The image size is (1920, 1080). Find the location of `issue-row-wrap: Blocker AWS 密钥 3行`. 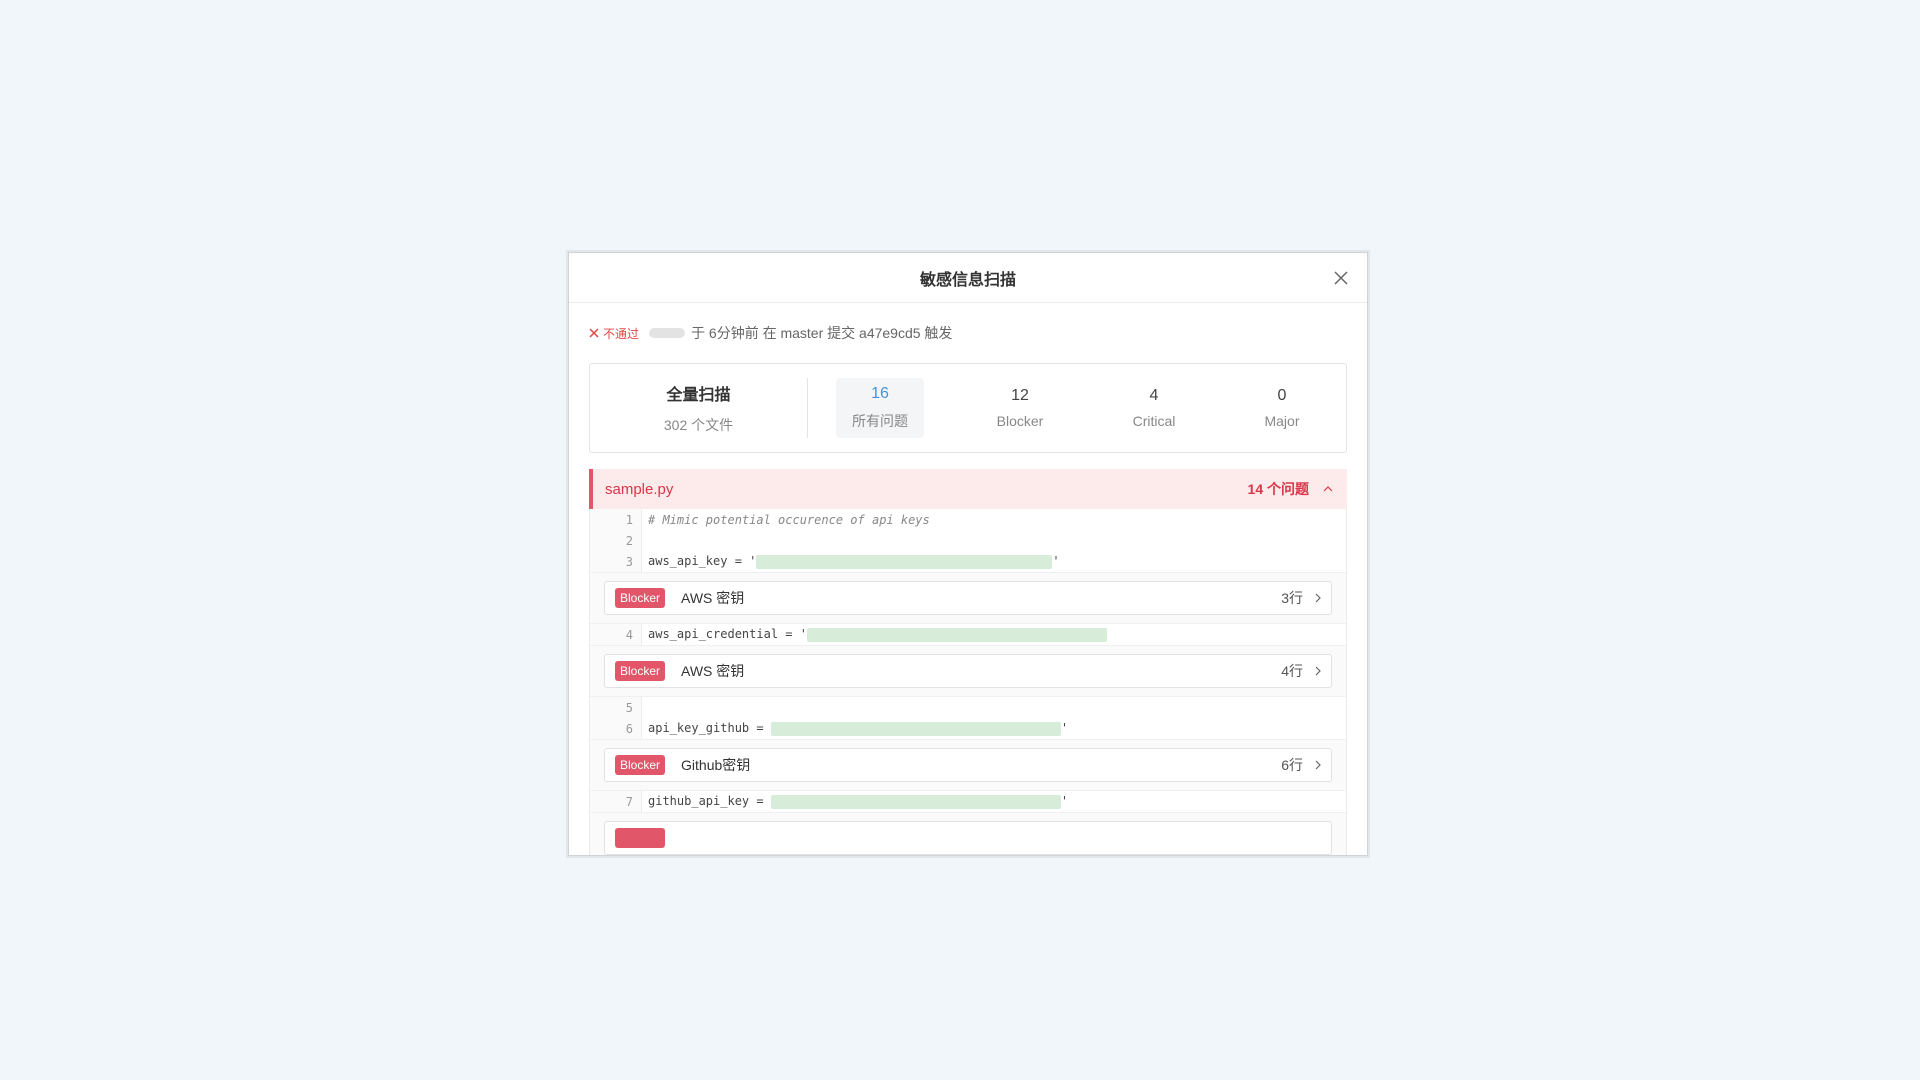

issue-row-wrap: Blocker AWS 密钥 3行 is located at coordinates (968, 598).